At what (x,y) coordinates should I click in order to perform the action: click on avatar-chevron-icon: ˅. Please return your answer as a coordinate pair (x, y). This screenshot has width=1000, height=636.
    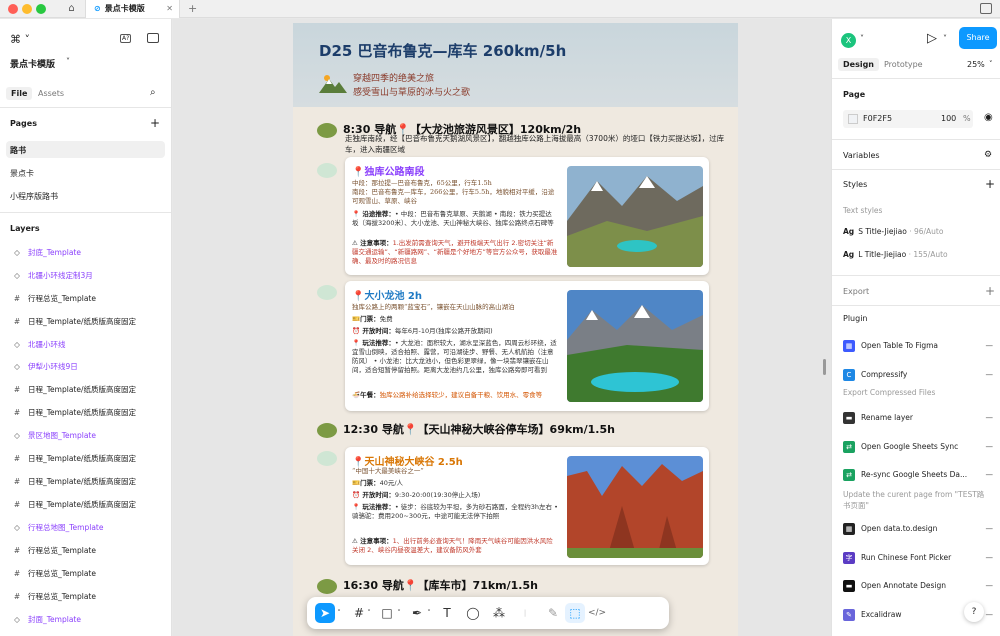
    Looking at the image, I should click on (862, 38).